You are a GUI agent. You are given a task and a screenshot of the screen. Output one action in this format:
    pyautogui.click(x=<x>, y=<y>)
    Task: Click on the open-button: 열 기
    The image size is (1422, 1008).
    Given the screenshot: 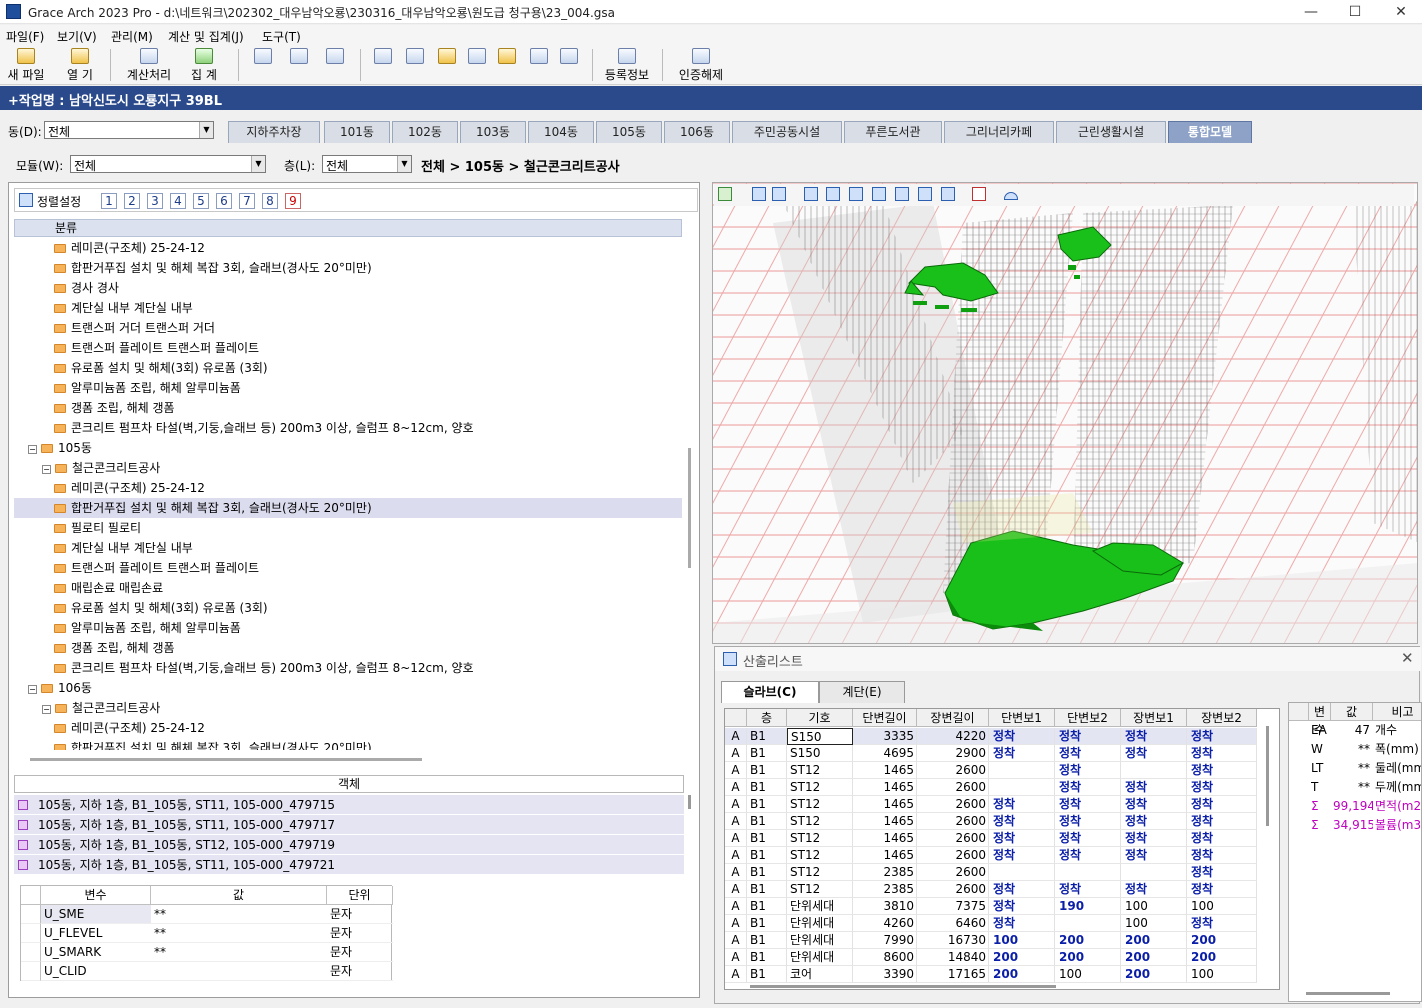 What is the action you would take?
    pyautogui.click(x=80, y=65)
    